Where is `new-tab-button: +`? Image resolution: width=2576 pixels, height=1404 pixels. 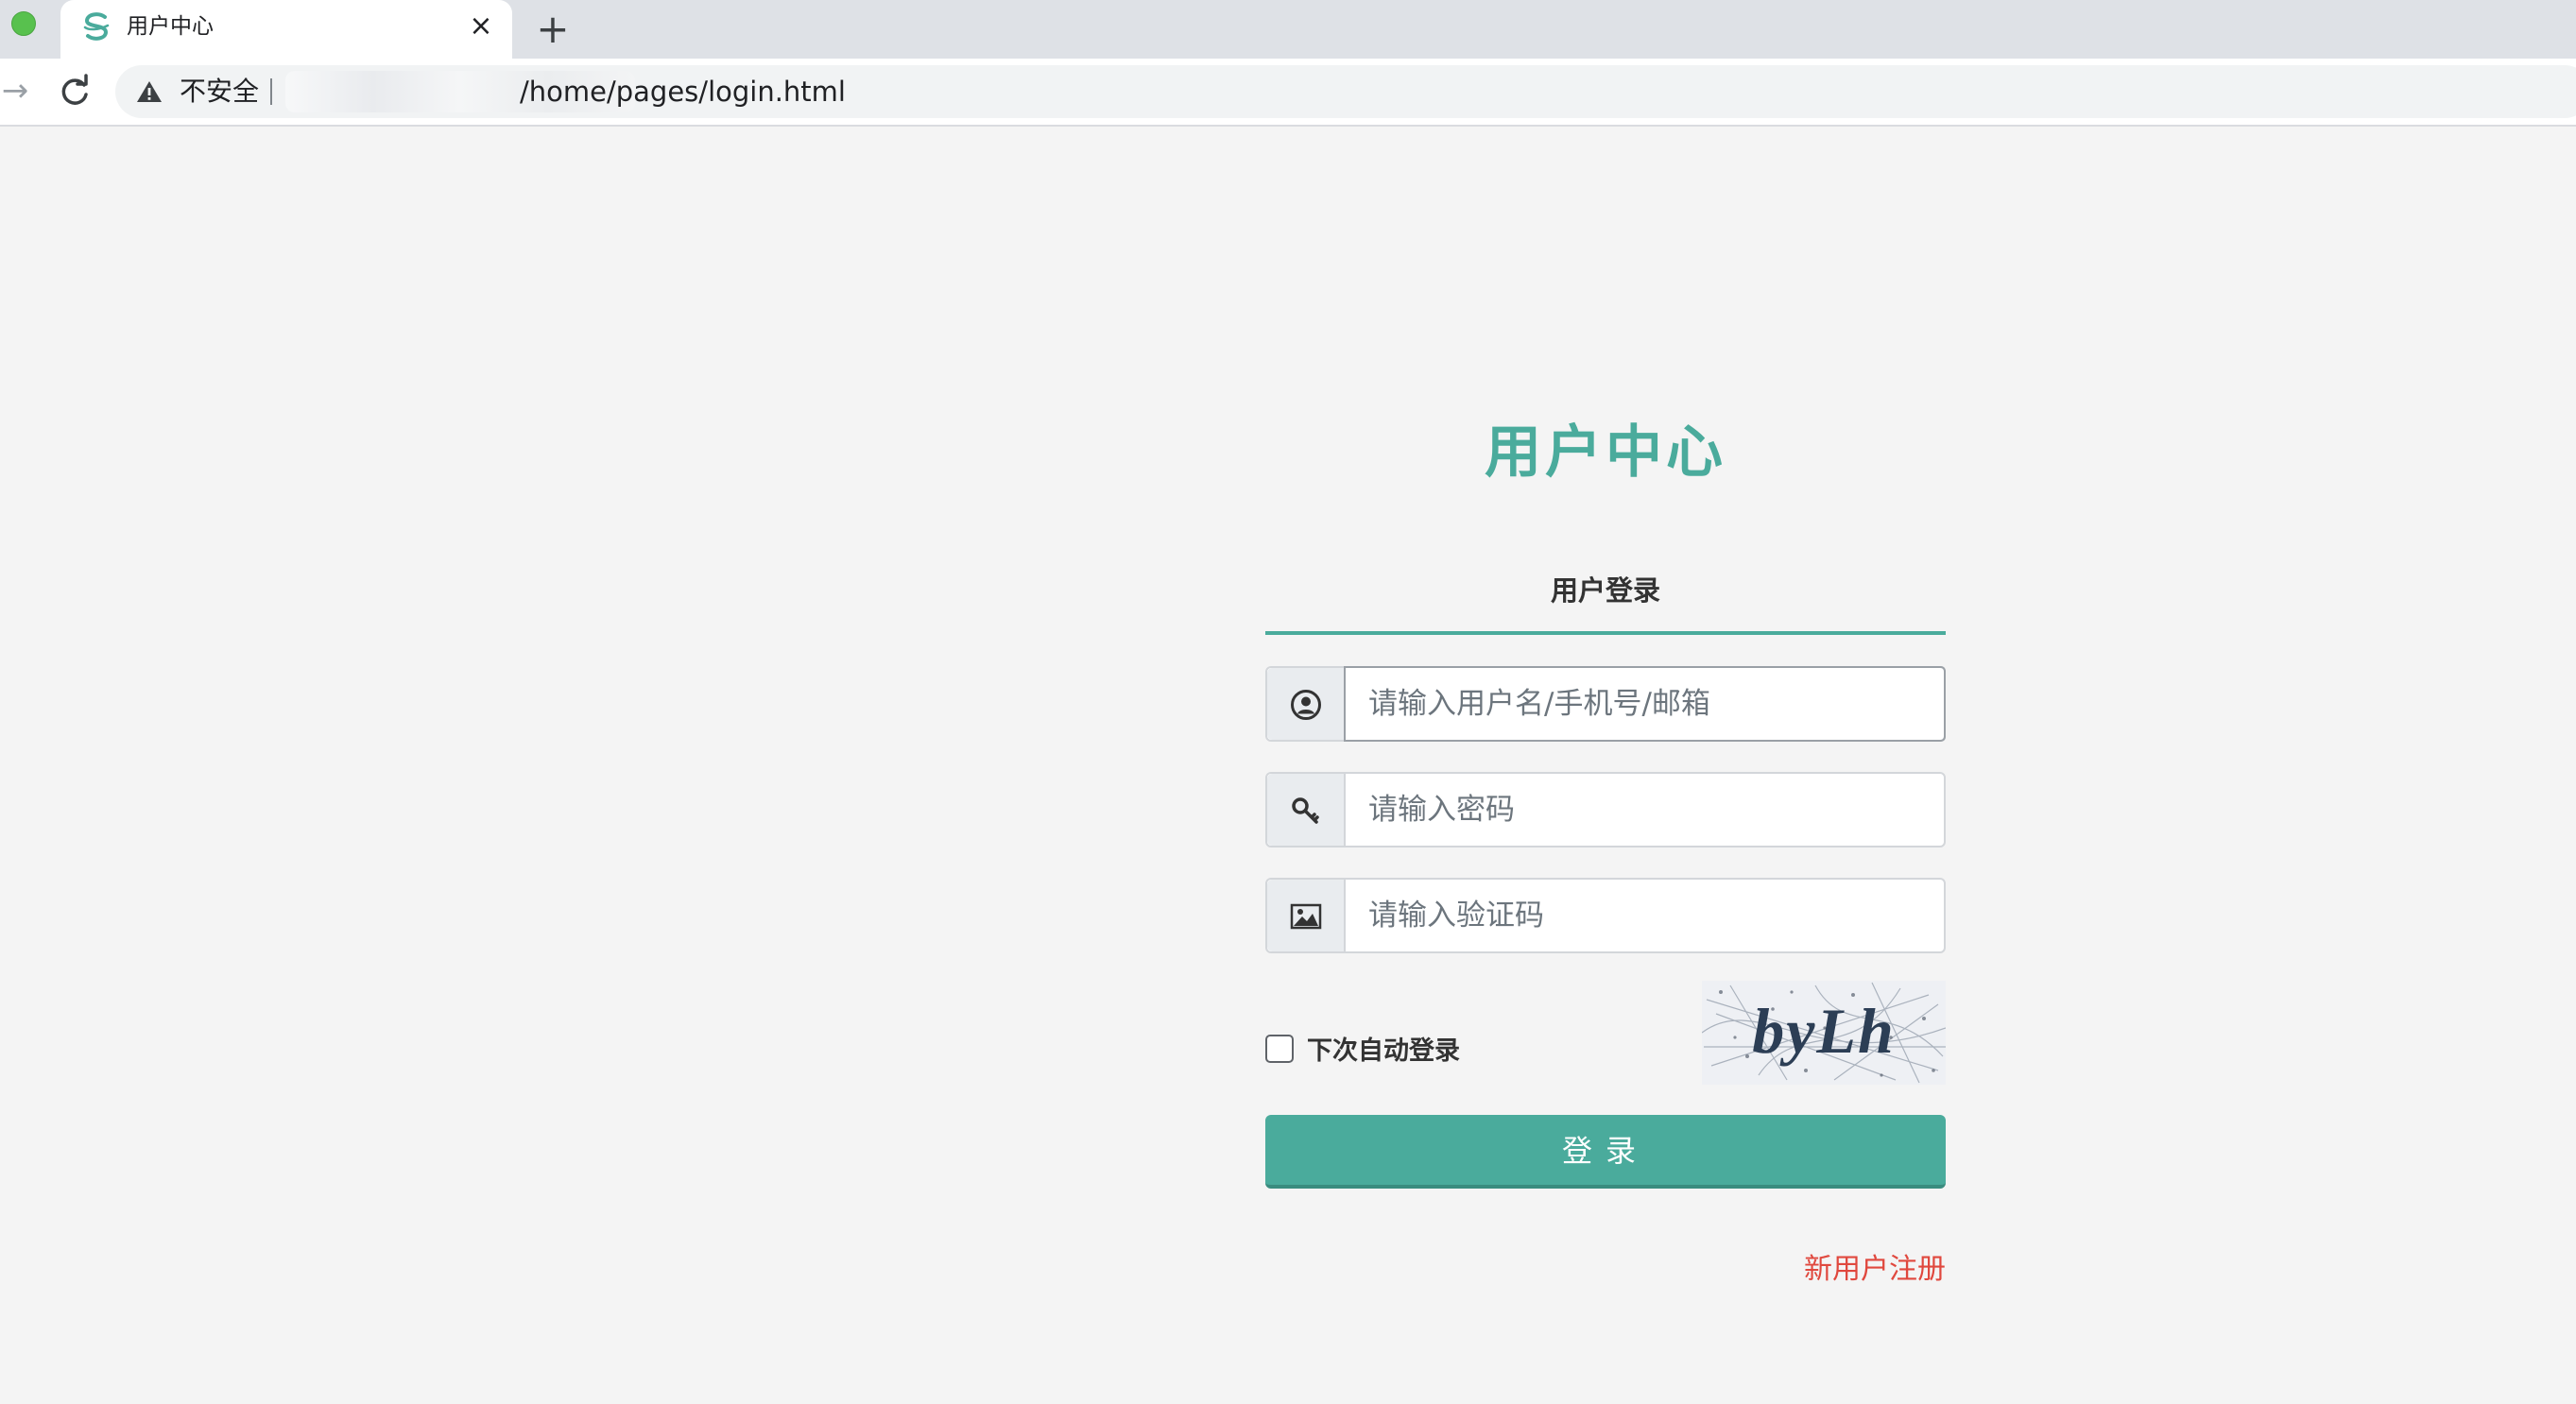
new-tab-button: + is located at coordinates (553, 29).